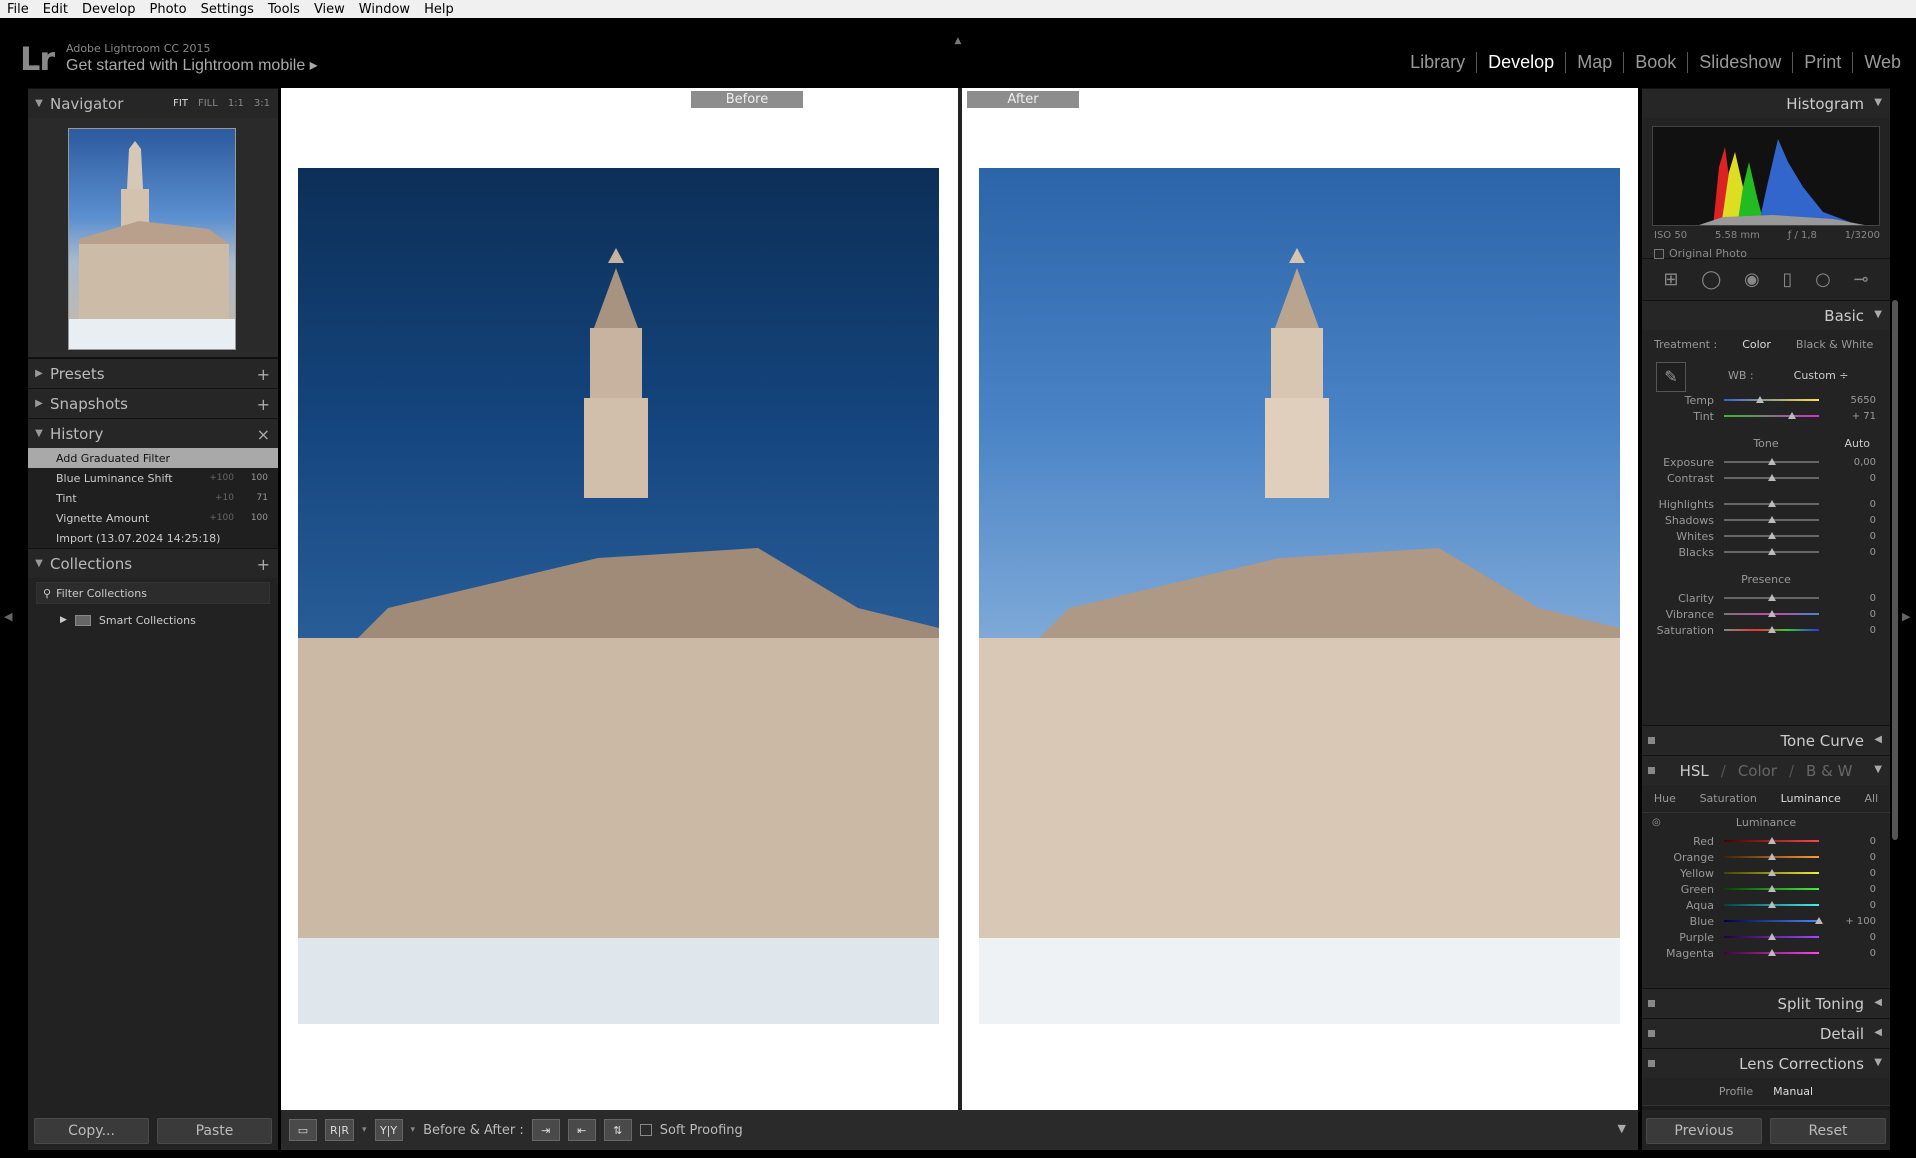 The image size is (1916, 1158). What do you see at coordinates (1766, 1063) in the screenshot?
I see `lens-corrections-header: Lens Corrections ▼` at bounding box center [1766, 1063].